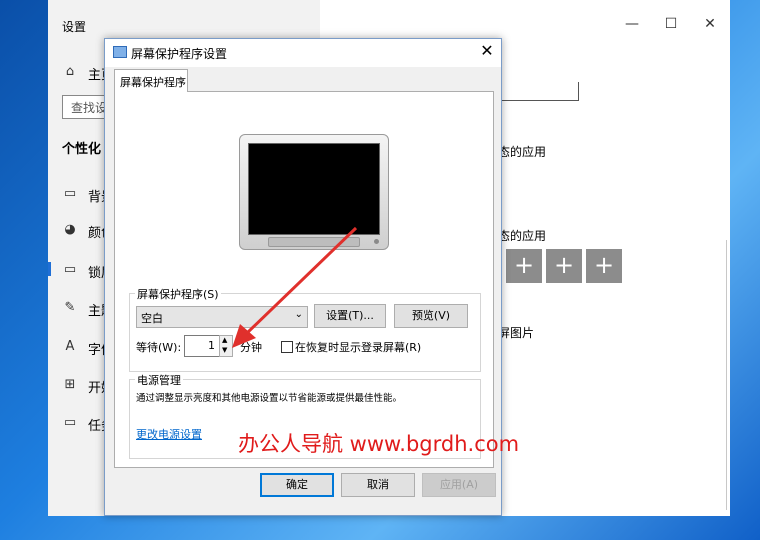  Describe the element at coordinates (379, 444) in the screenshot. I see `watermark-text: 办公人导航 www.bgrdh.com` at that location.